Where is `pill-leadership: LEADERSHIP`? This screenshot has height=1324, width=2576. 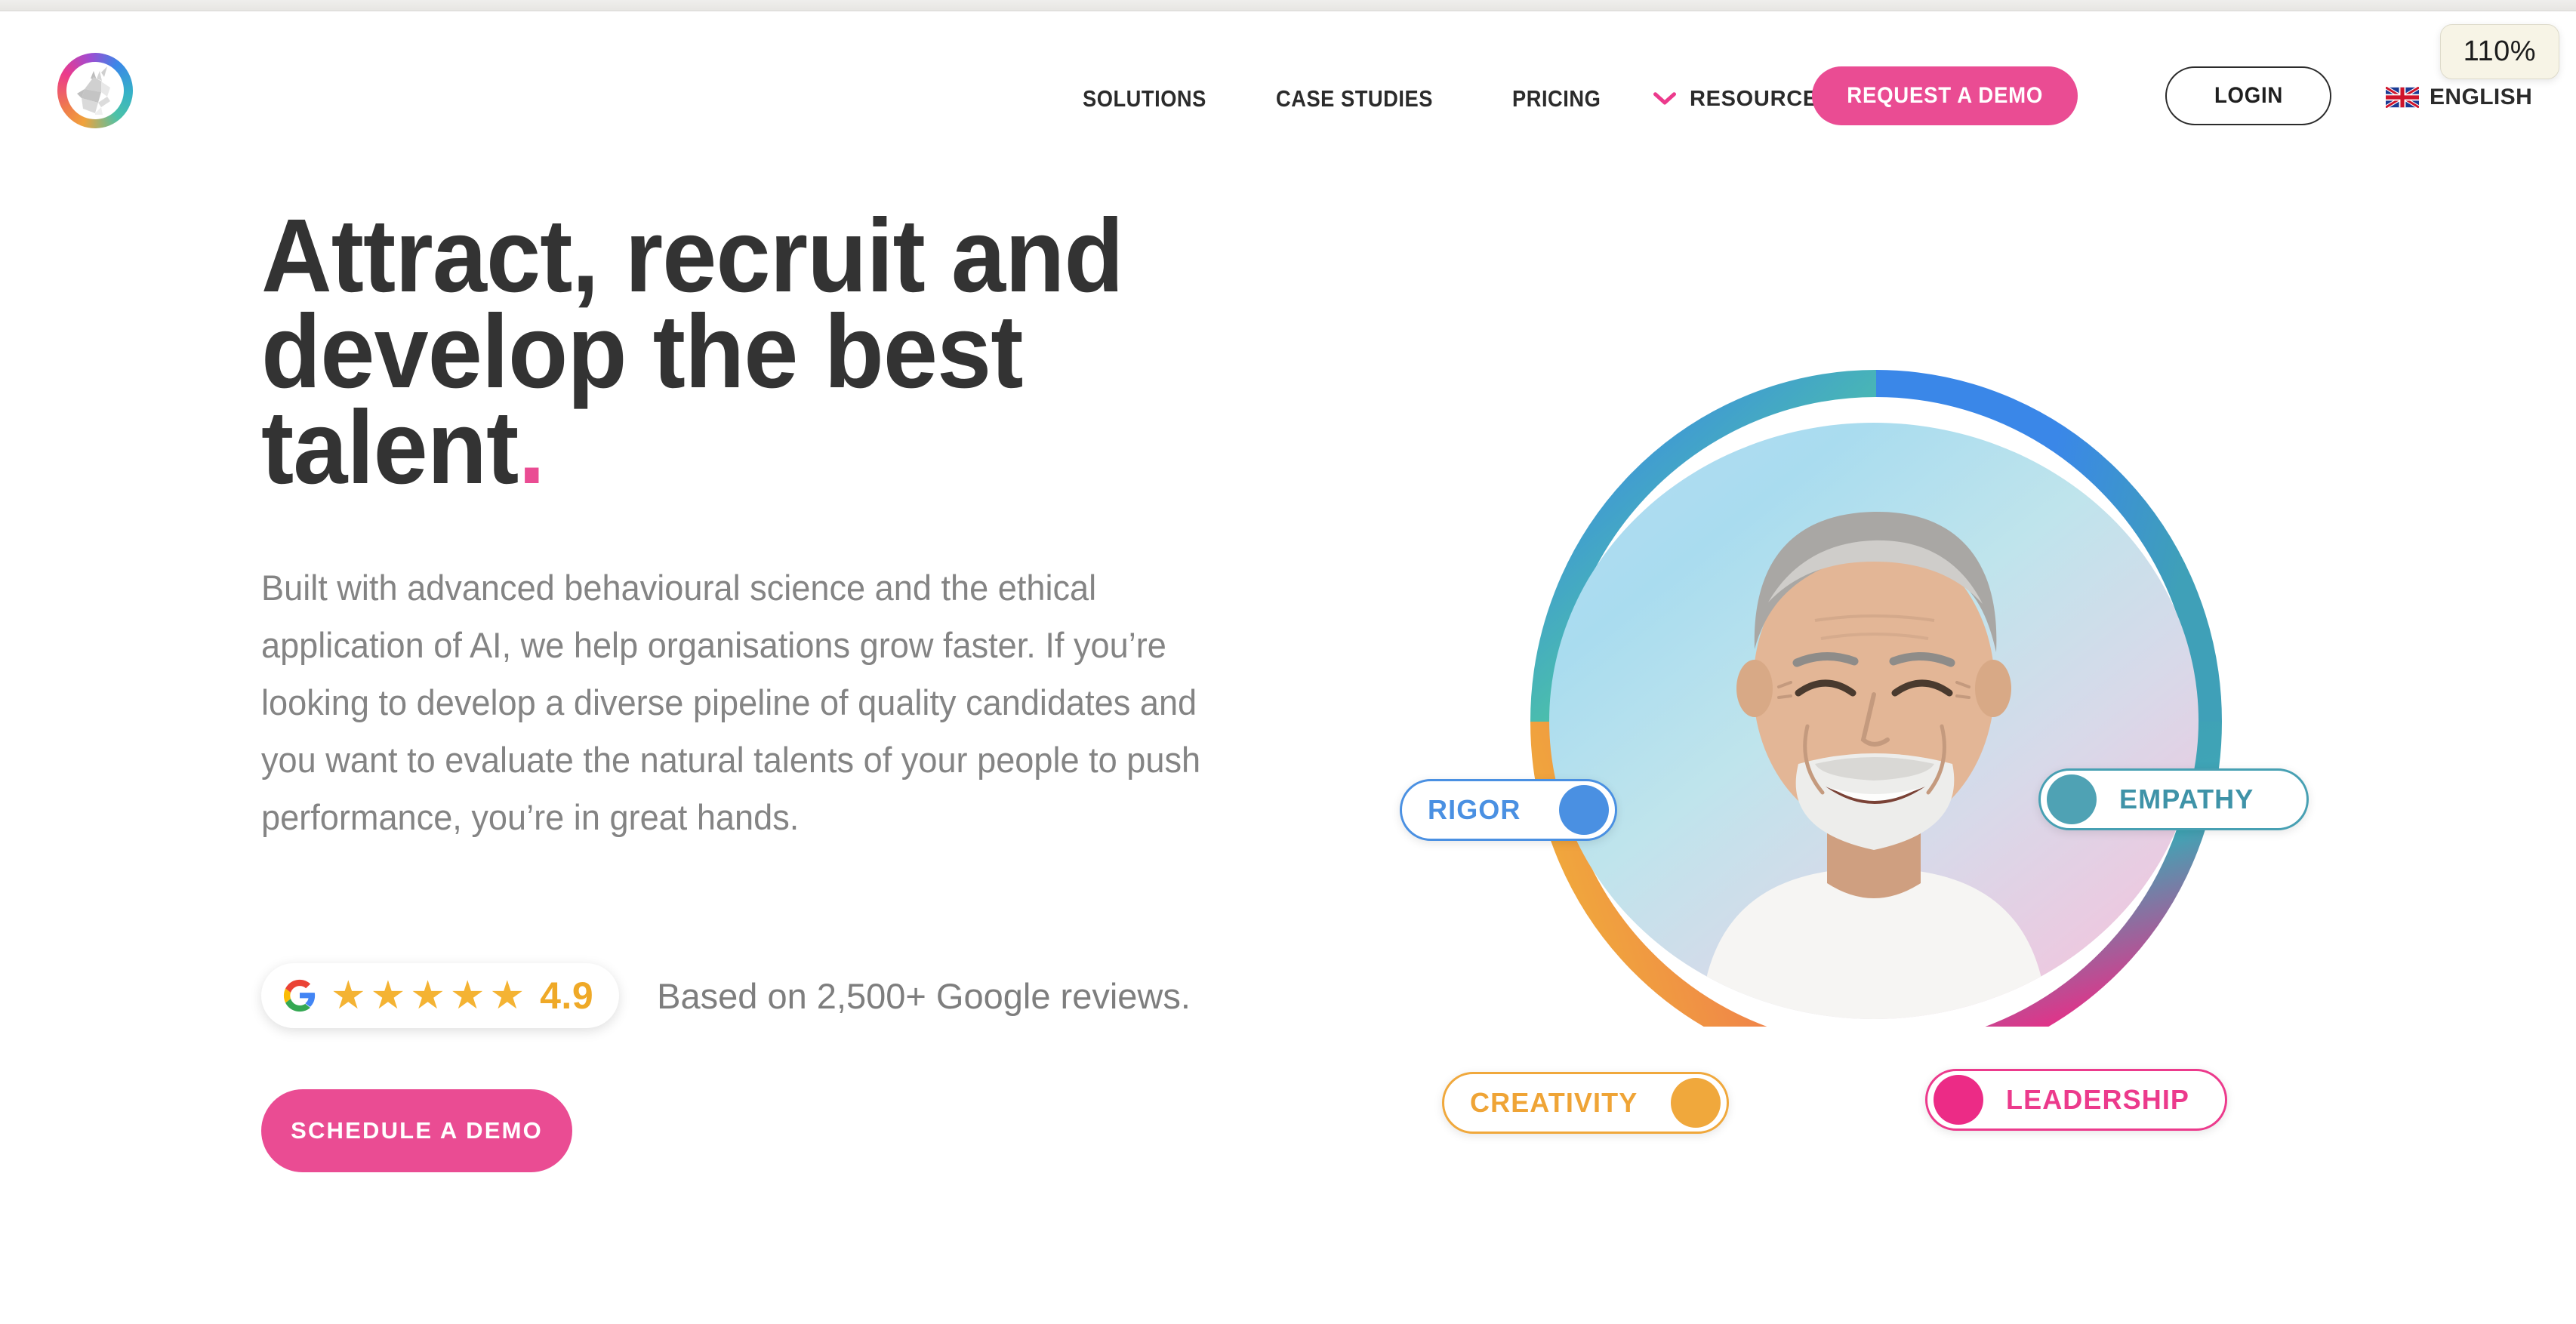
pill-leadership: LEADERSHIP is located at coordinates (2076, 1100).